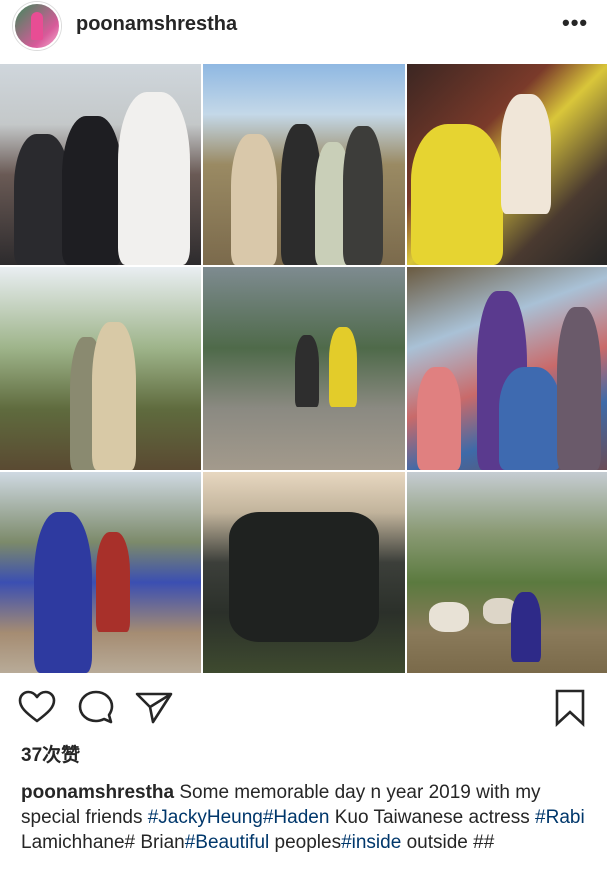 Image resolution: width=607 pixels, height=877 pixels. What do you see at coordinates (296, 817) in the screenshot?
I see `hashtag-link: #Haden` at bounding box center [296, 817].